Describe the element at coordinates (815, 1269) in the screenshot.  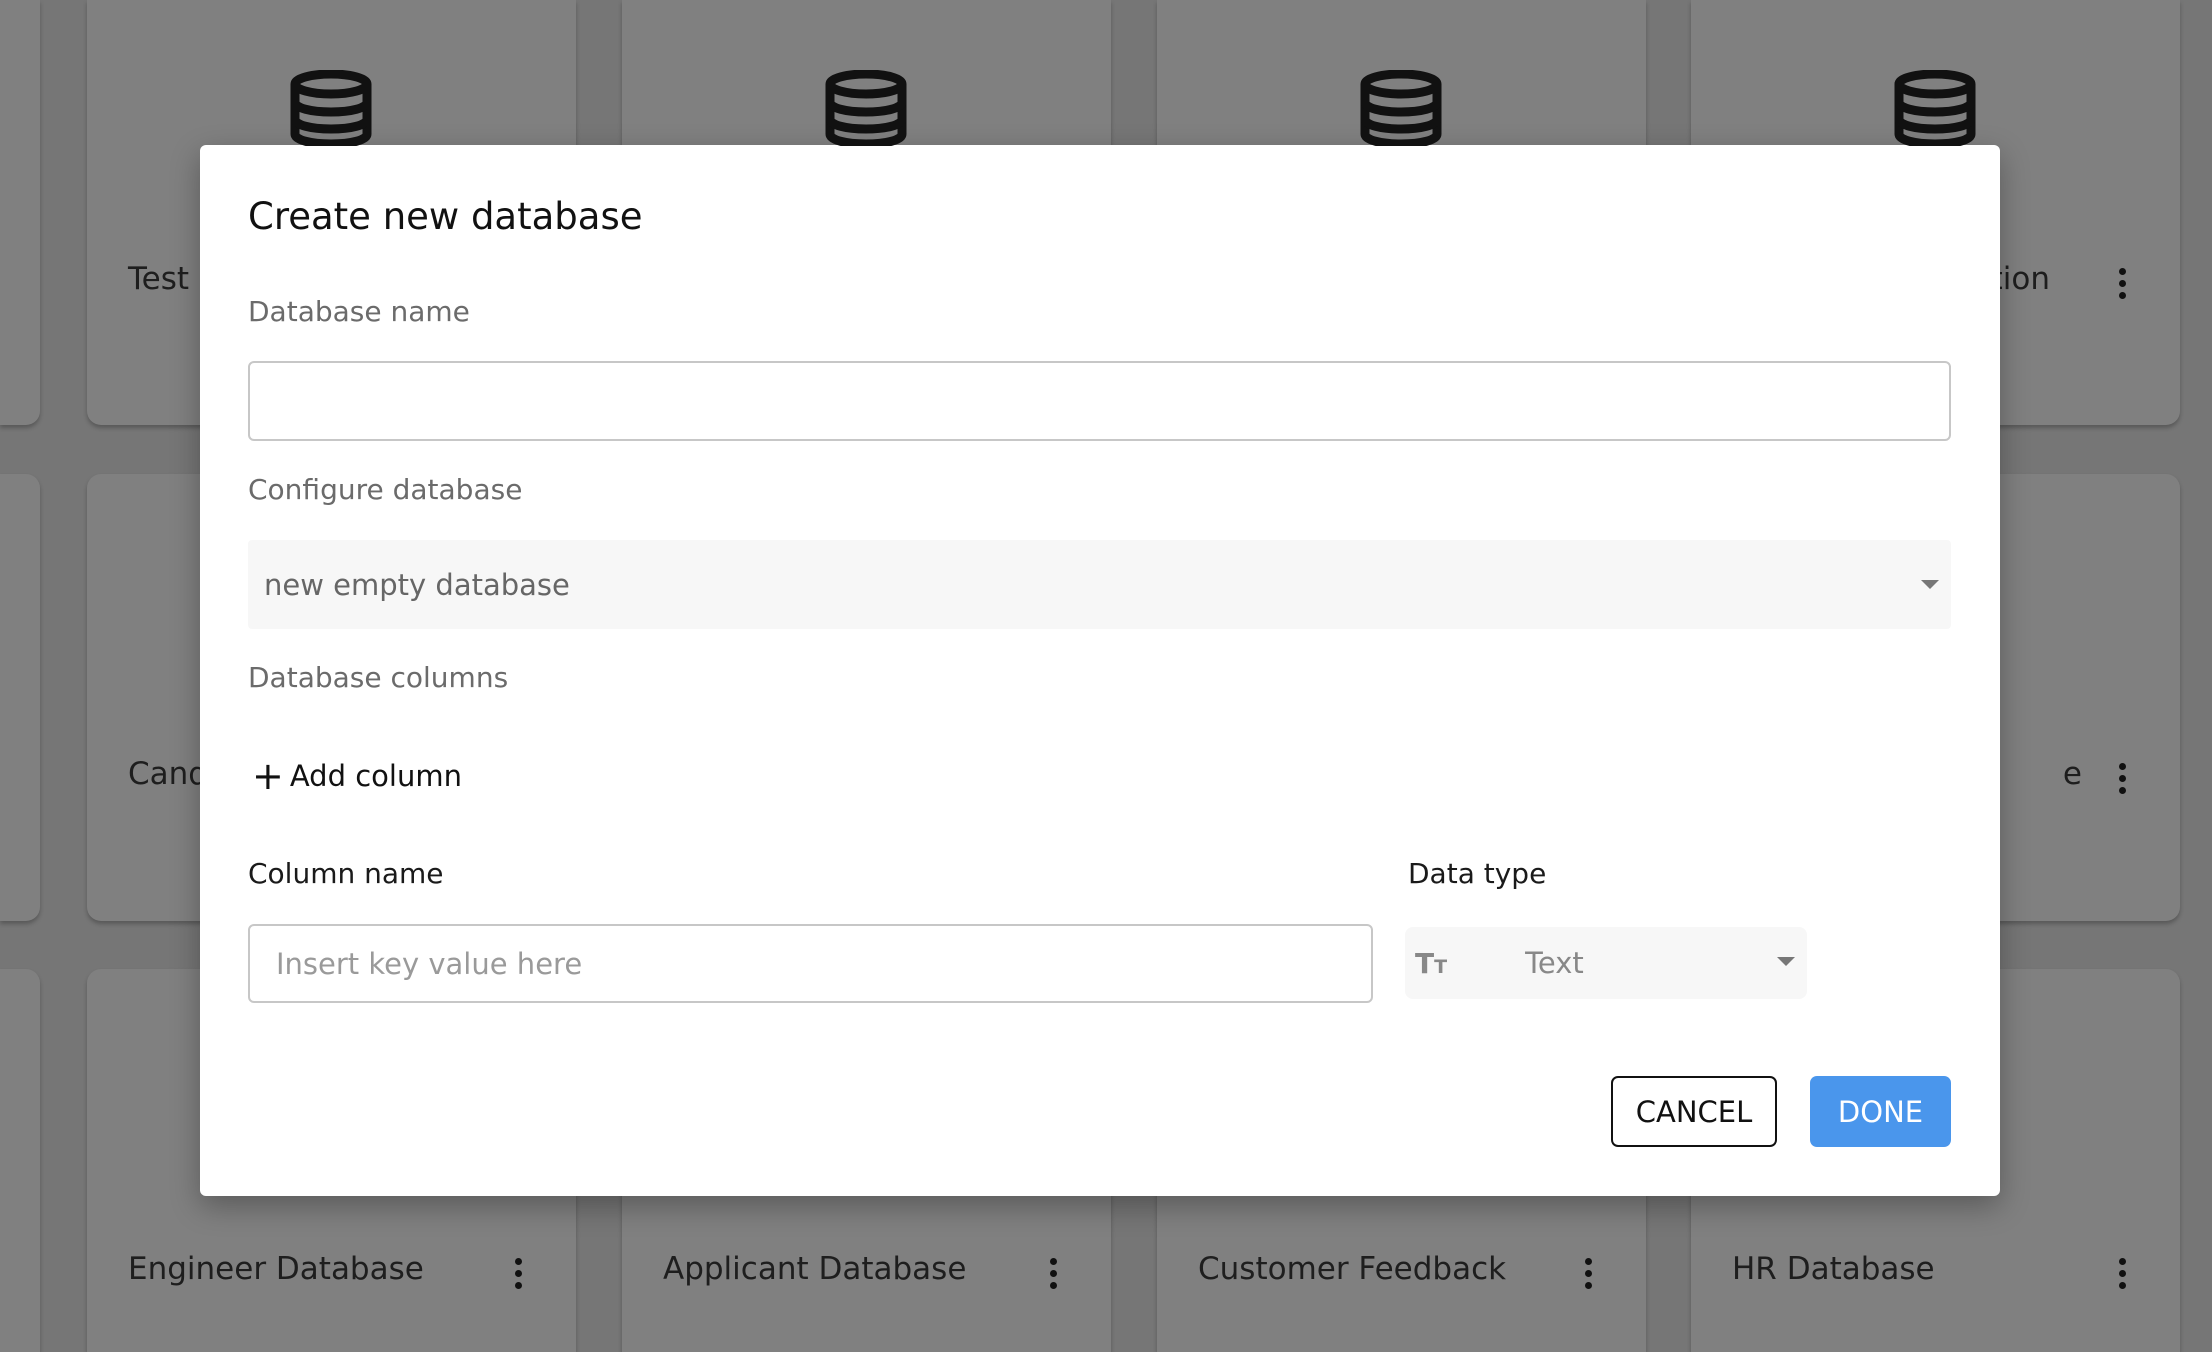
I see `database-card-title: Applicant Database` at that location.